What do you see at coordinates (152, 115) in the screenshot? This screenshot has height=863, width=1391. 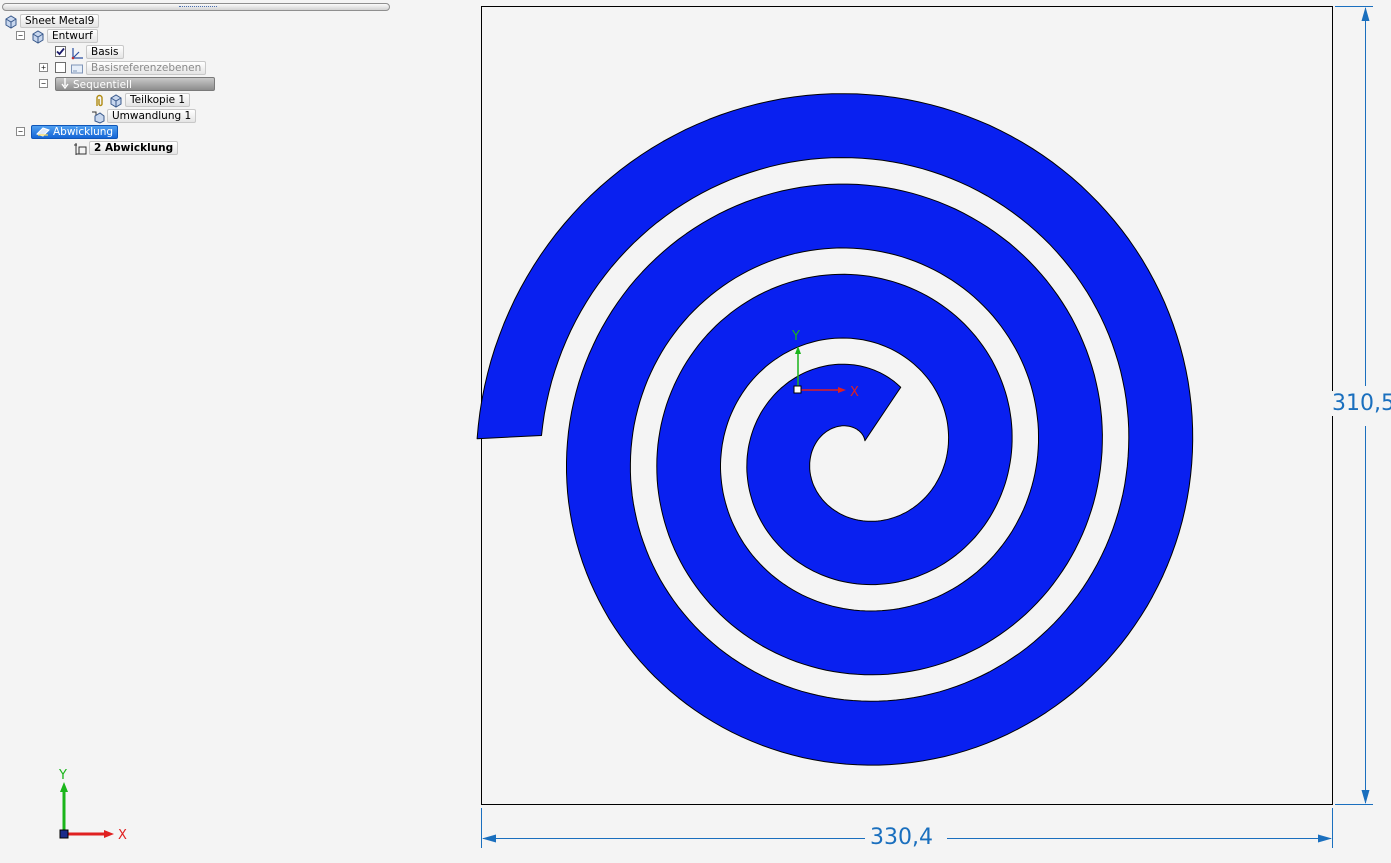 I see `tree-item-umwandlung-label: Umwandlung 1` at bounding box center [152, 115].